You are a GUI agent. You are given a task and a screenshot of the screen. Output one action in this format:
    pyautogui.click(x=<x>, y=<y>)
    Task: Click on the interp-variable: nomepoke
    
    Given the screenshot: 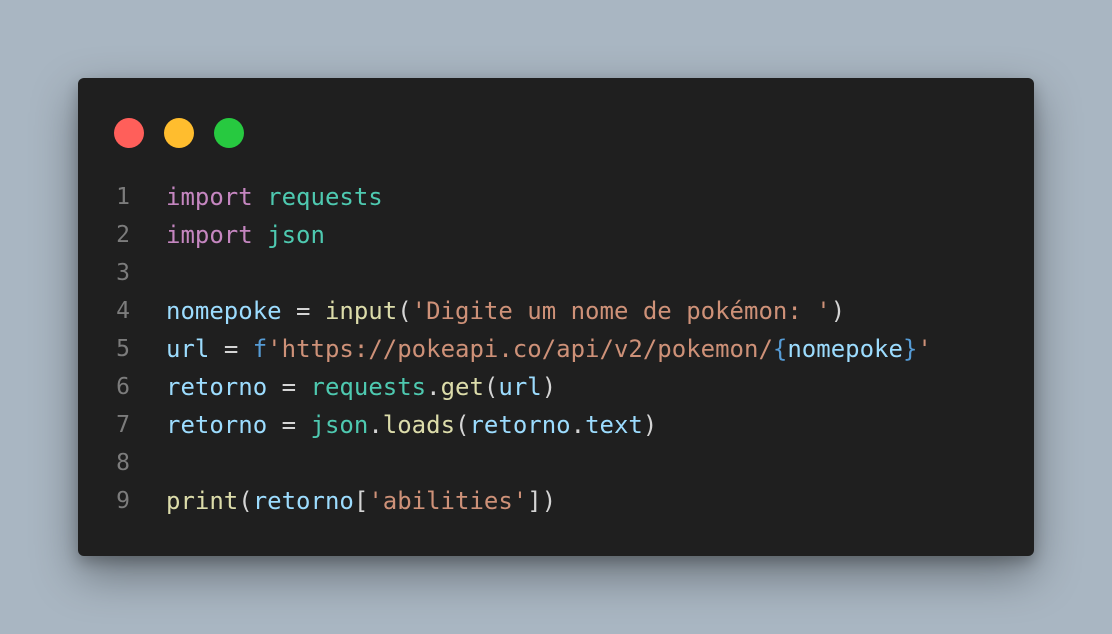 What is the action you would take?
    pyautogui.click(x=845, y=349)
    